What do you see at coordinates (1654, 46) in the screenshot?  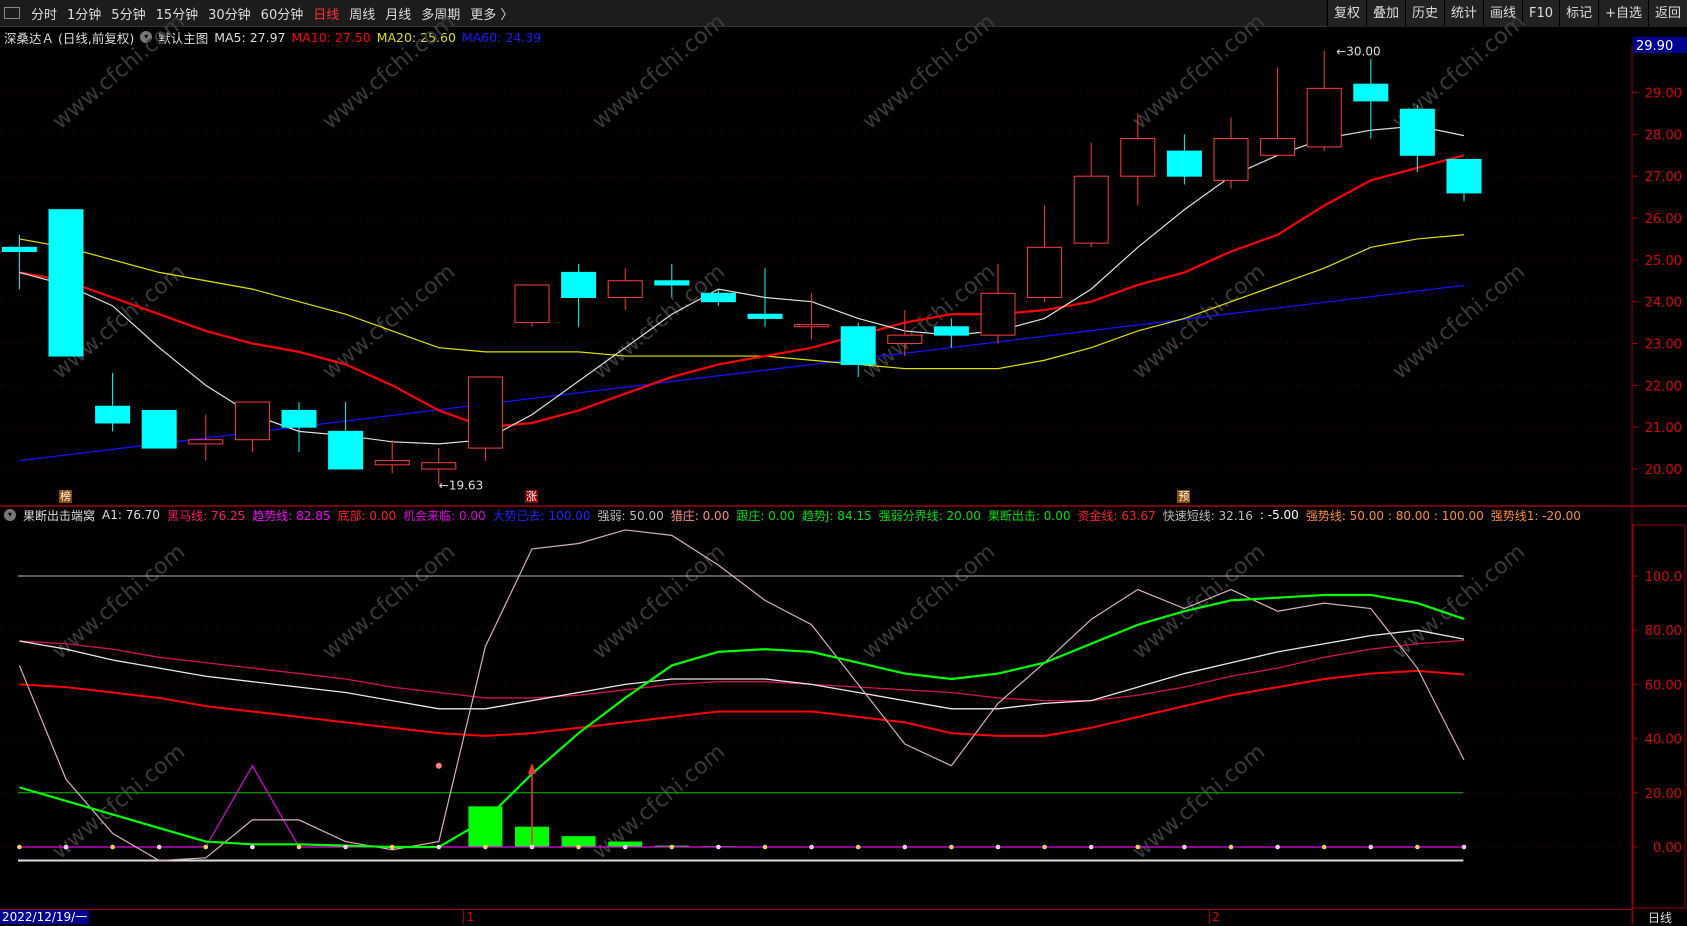 I see `current-price-label: 29.90` at bounding box center [1654, 46].